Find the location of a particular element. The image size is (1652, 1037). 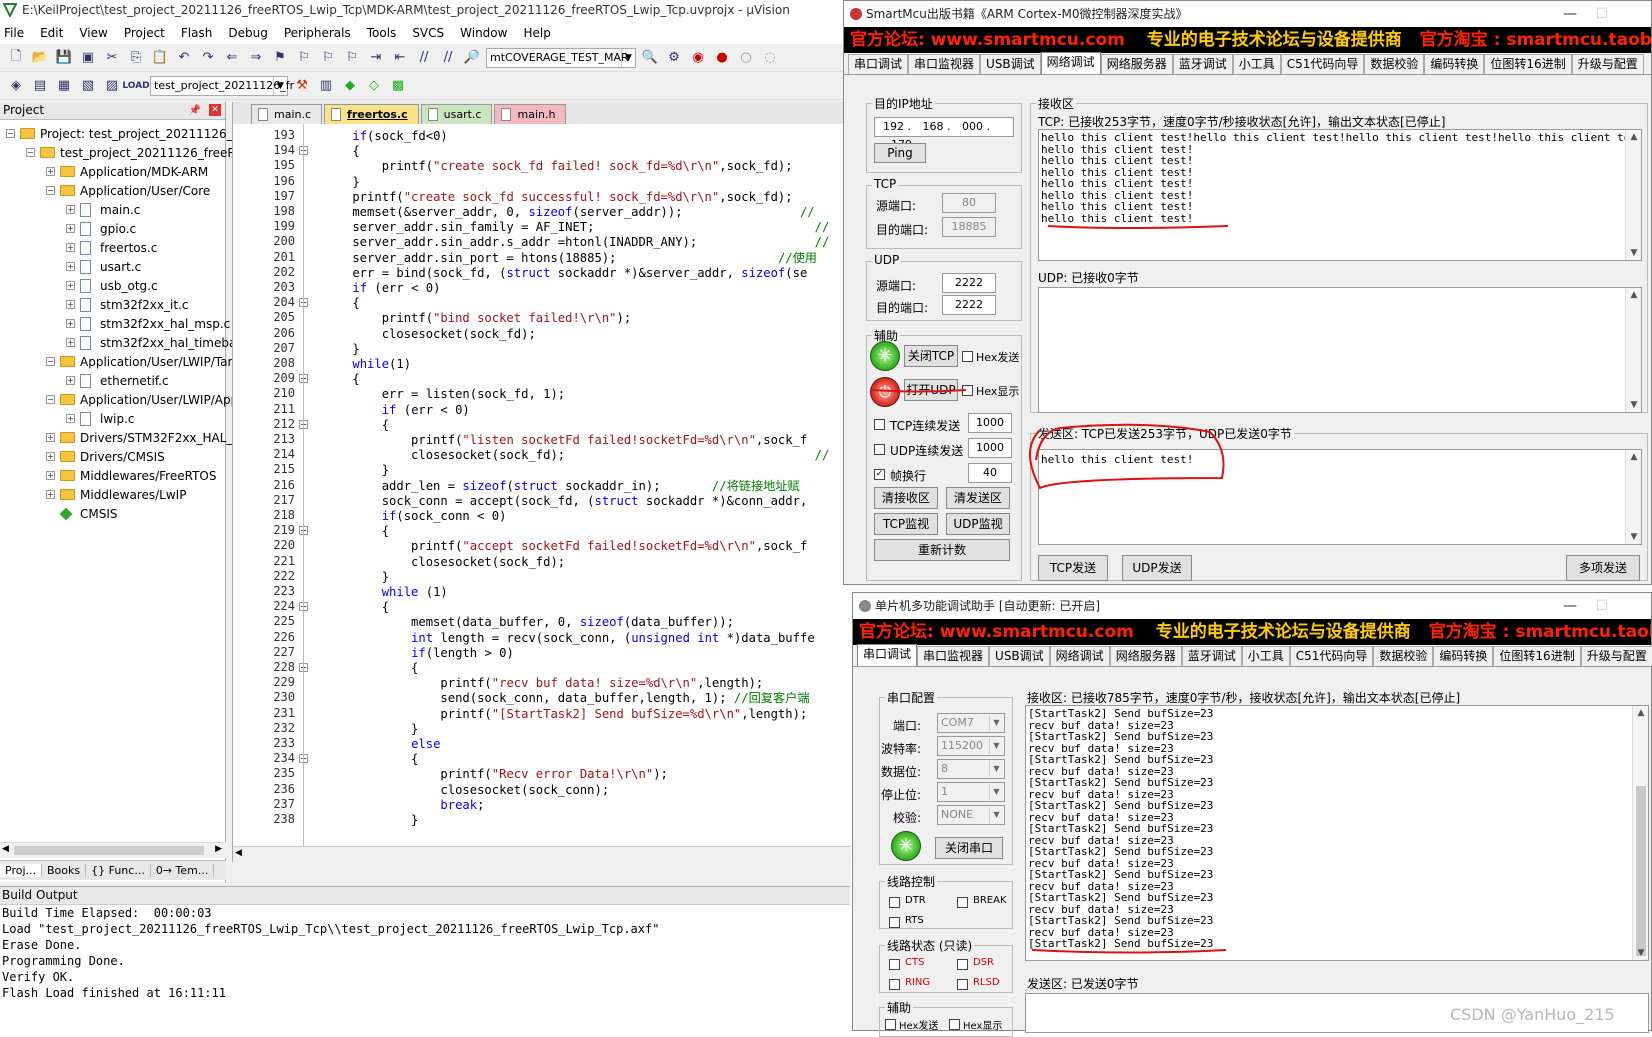

menu-svcs: SVCS is located at coordinates (428, 33).